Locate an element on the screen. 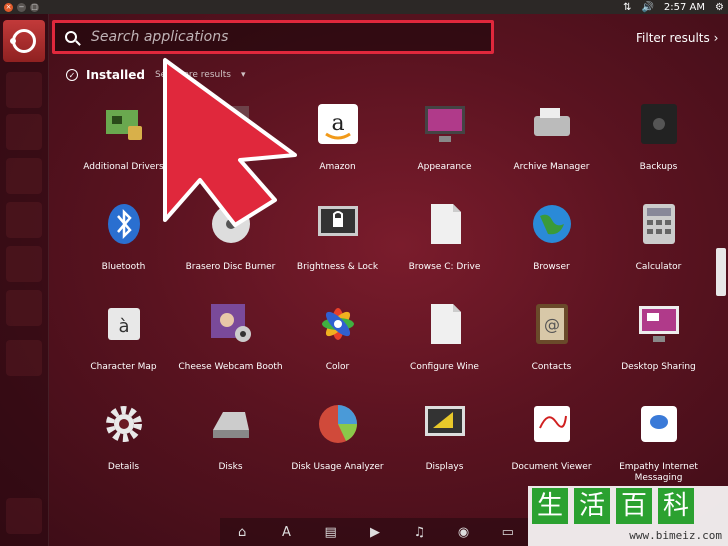 The width and height of the screenshot is (728, 546). app-tile: Disks is located at coordinates (230, 448).